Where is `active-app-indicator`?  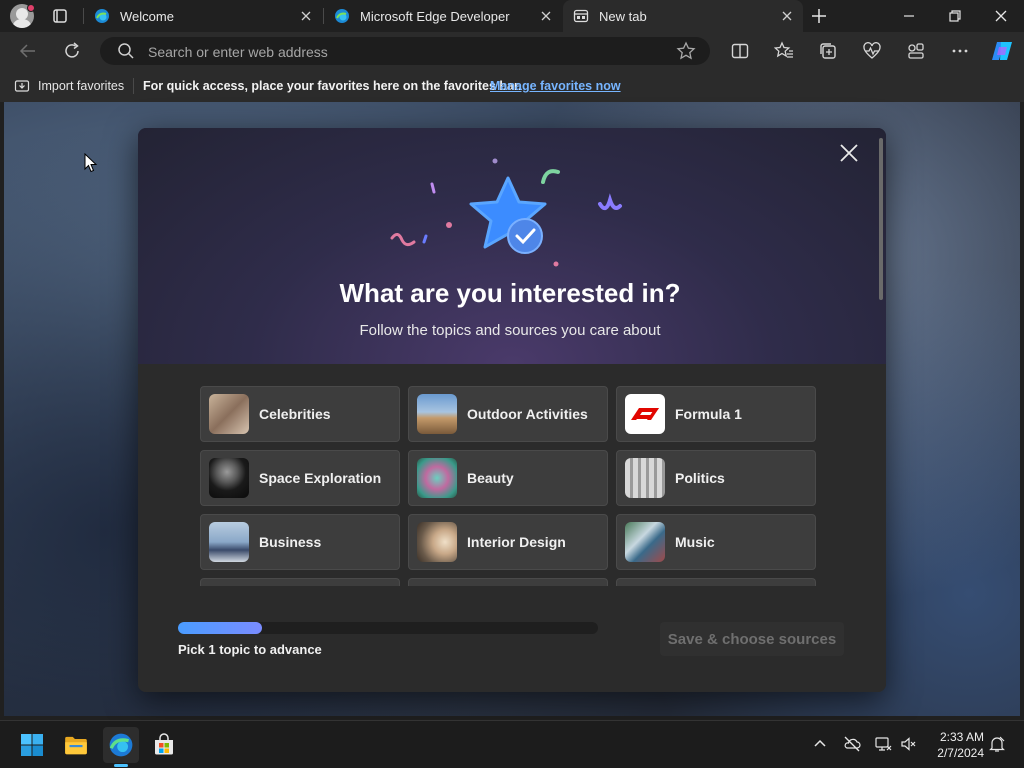 active-app-indicator is located at coordinates (121, 765).